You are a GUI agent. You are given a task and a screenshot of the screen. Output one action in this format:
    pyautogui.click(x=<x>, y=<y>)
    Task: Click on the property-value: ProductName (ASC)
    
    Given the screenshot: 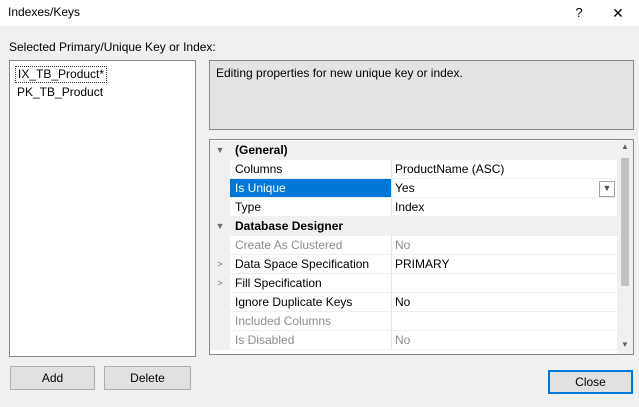 What is the action you would take?
    pyautogui.click(x=506, y=169)
    